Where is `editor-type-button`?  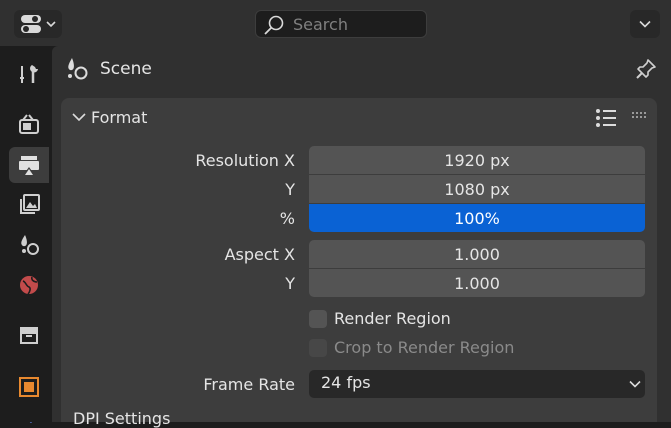 editor-type-button is located at coordinates (38, 24).